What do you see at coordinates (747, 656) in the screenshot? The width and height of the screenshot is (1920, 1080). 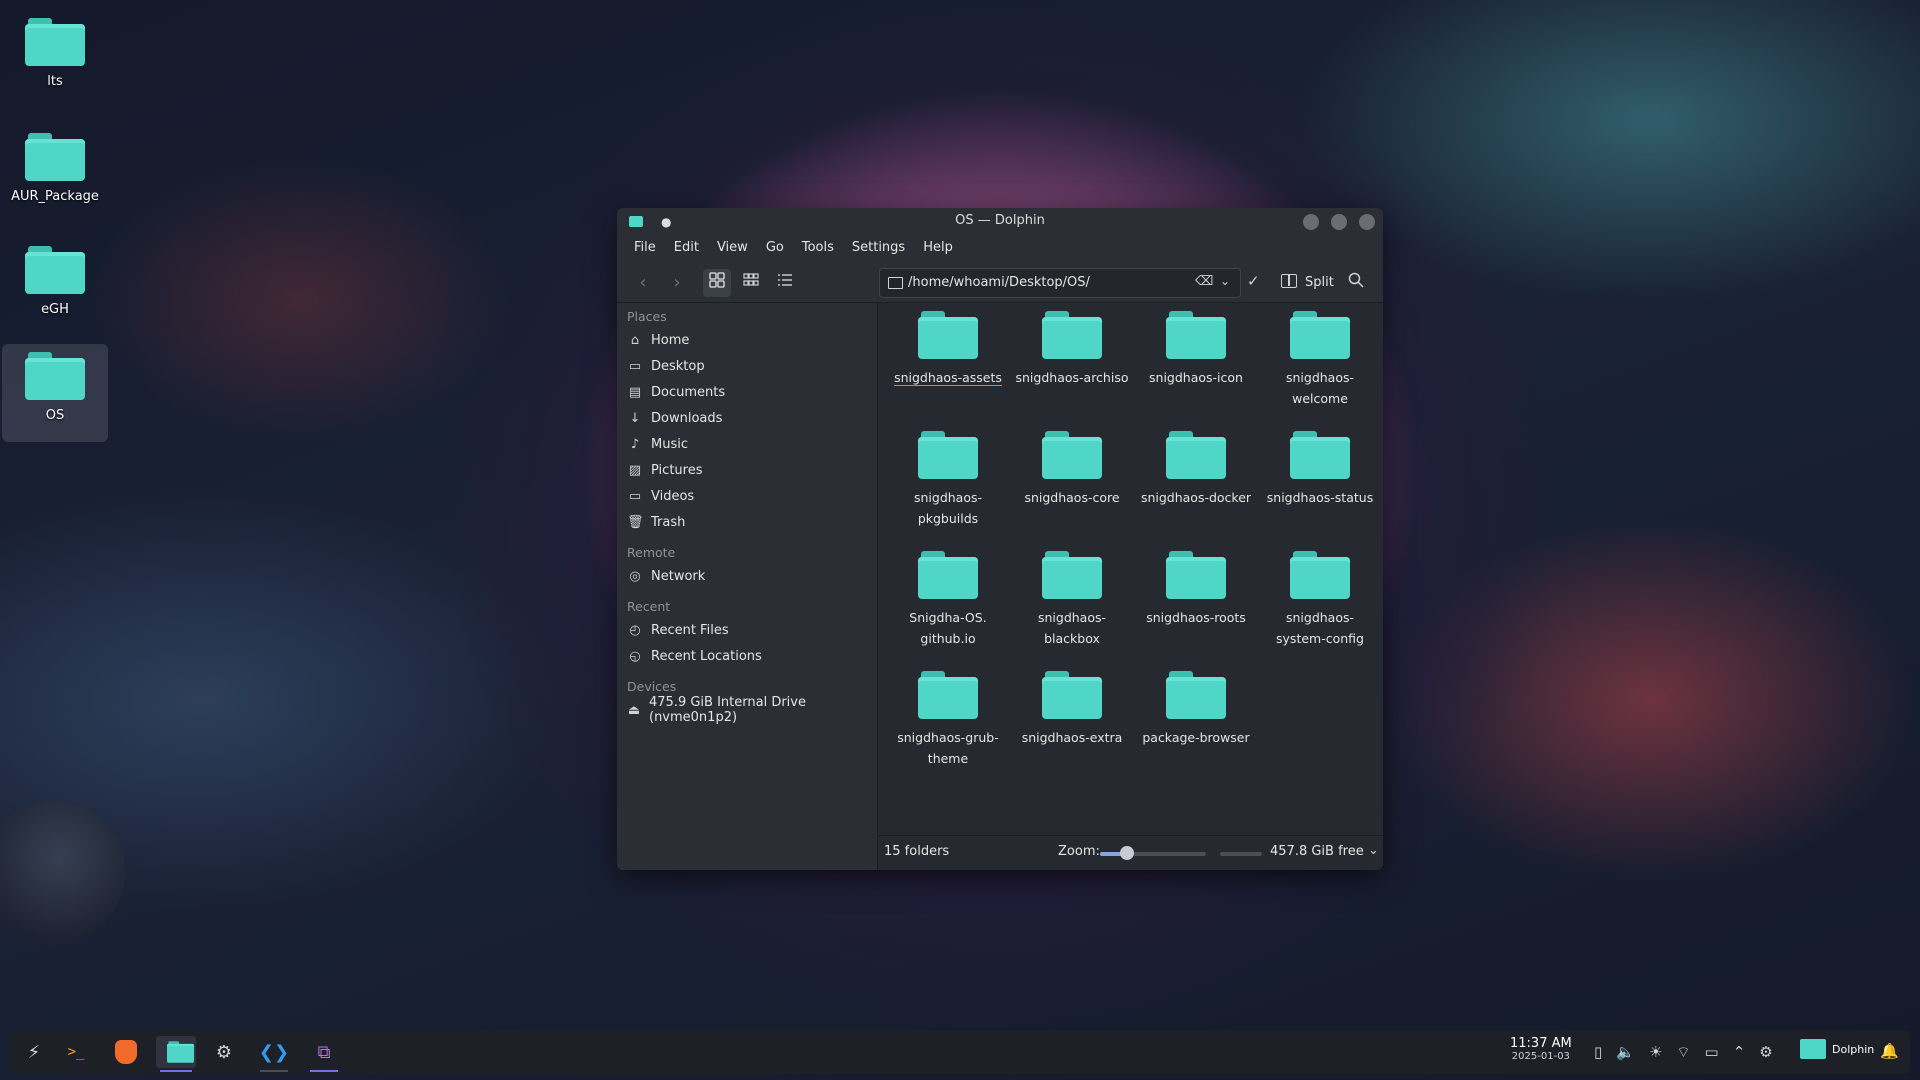 I see `sidebar-item-recent-locations: ◵ Recent Locations` at bounding box center [747, 656].